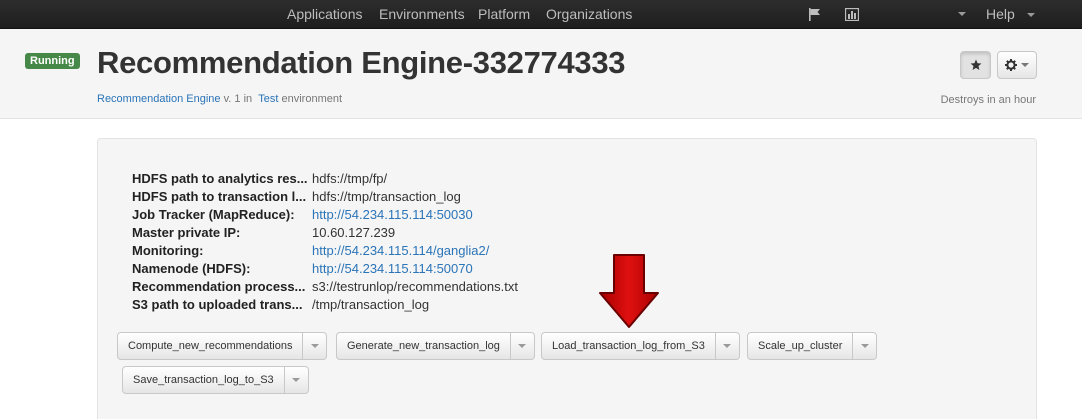 The image size is (1082, 419). Describe the element at coordinates (962, 14) in the screenshot. I see `user-menu-caret-icon` at that location.